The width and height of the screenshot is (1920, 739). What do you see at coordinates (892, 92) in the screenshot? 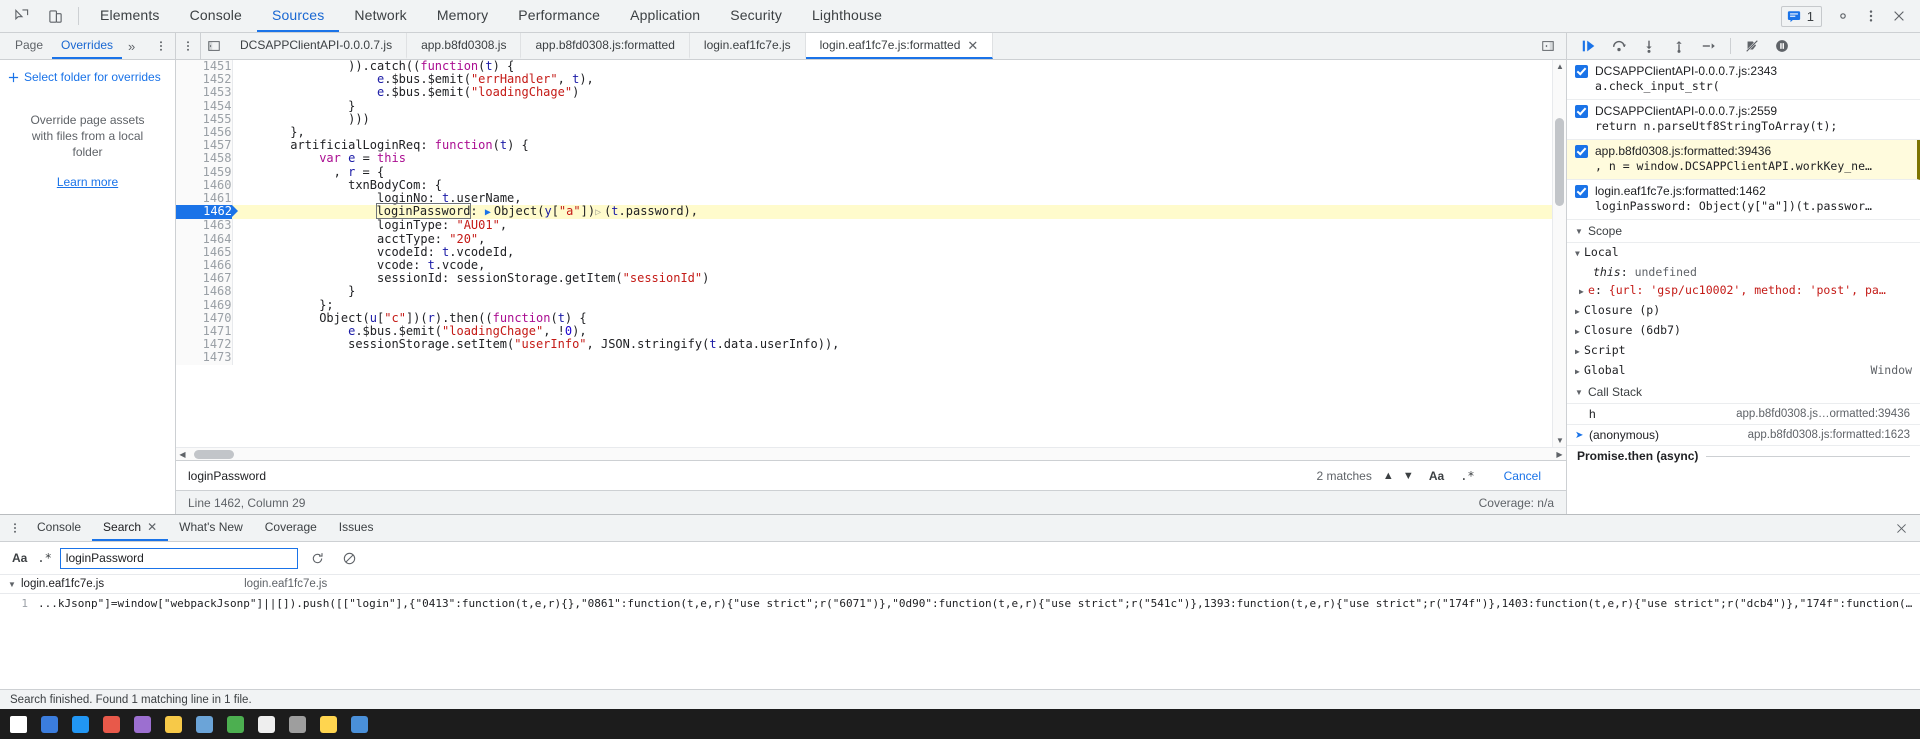
I see `code-line-text: e.$bus.$emit("loadingChage")` at bounding box center [892, 92].